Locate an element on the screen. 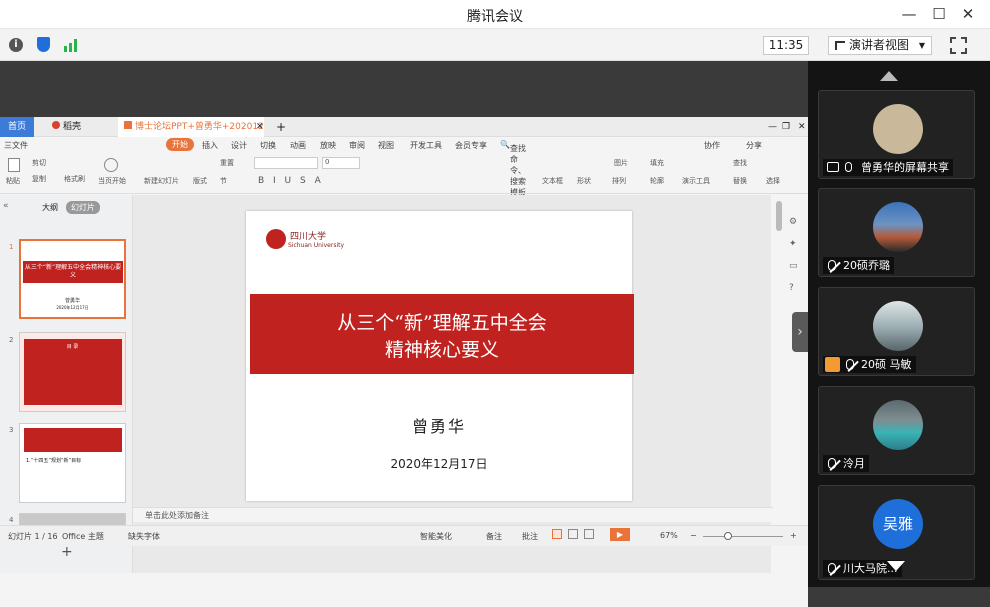 This screenshot has height=607, width=990. menu-dev: 开发工具 is located at coordinates (426, 145).